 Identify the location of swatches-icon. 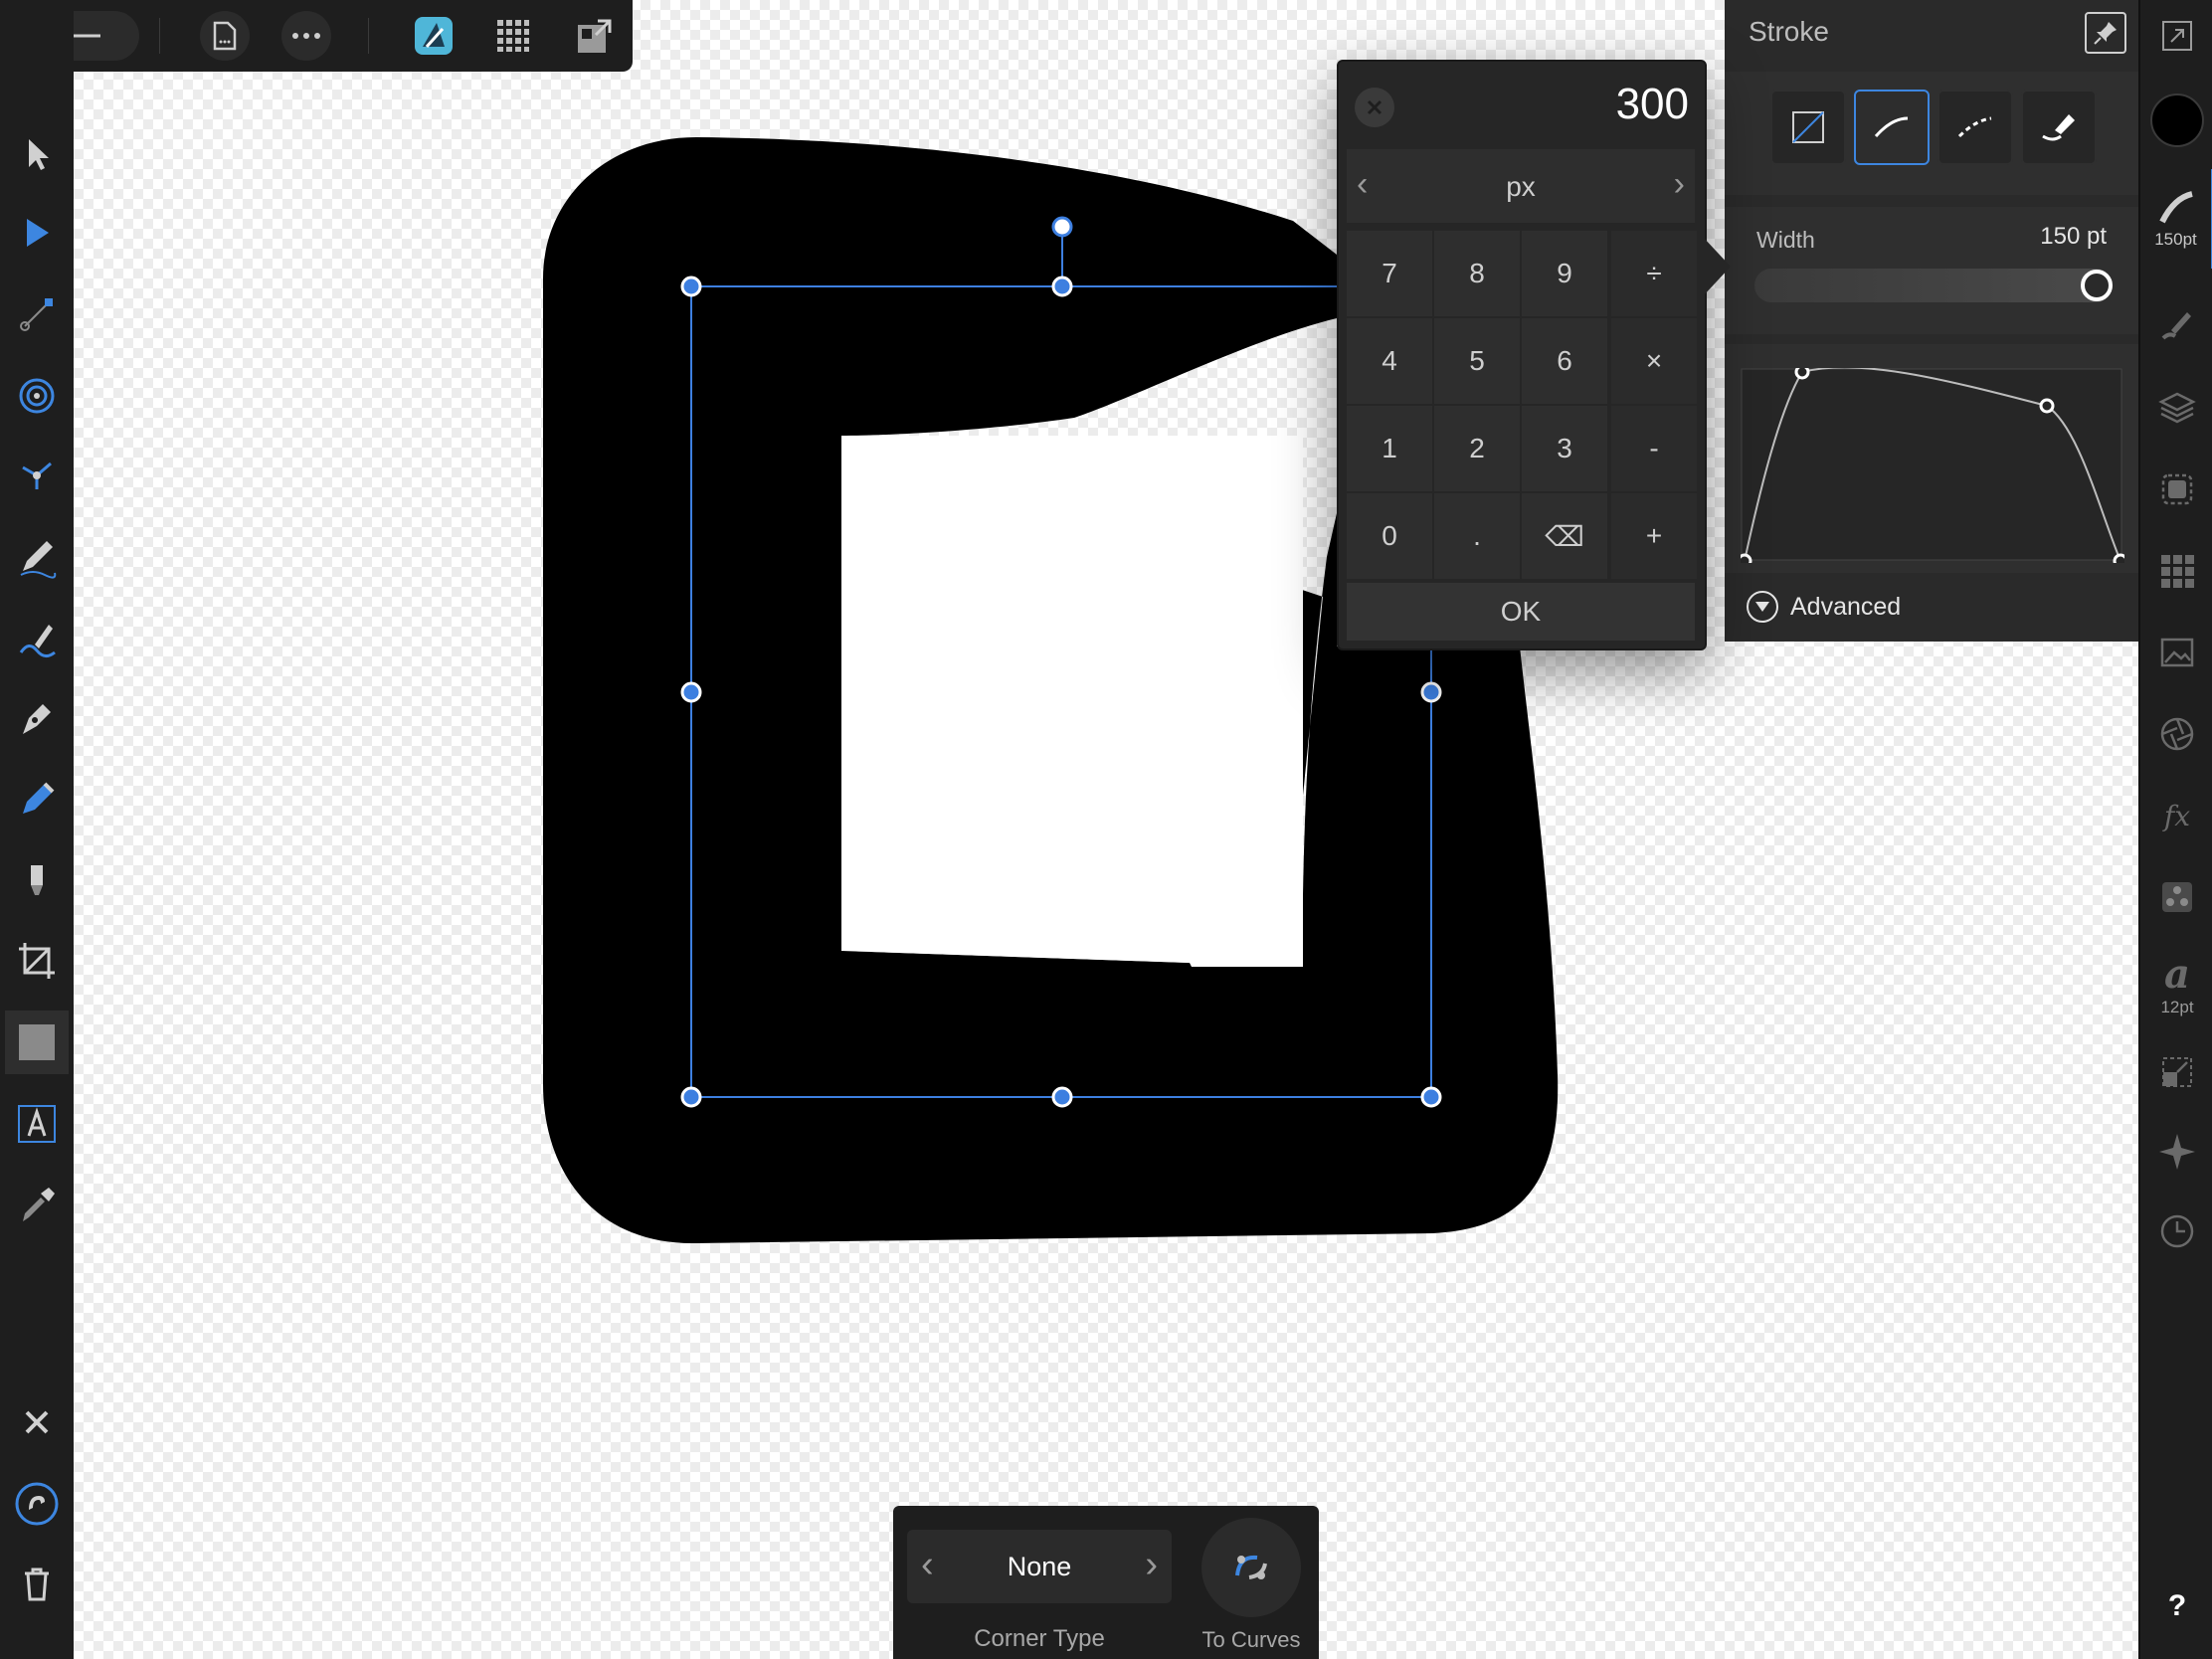
(2177, 571).